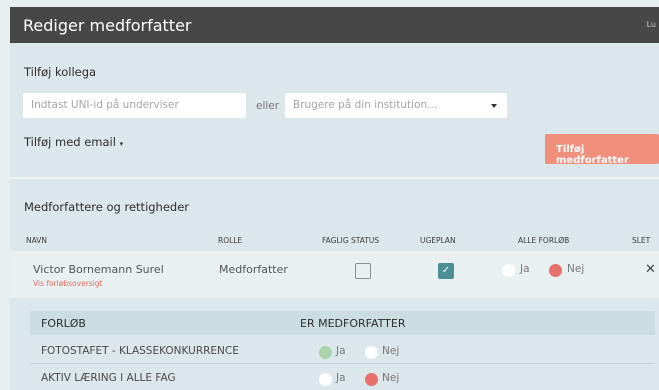 The width and height of the screenshot is (659, 390). Describe the element at coordinates (641, 240) in the screenshot. I see `column-header-slet: SLET` at that location.